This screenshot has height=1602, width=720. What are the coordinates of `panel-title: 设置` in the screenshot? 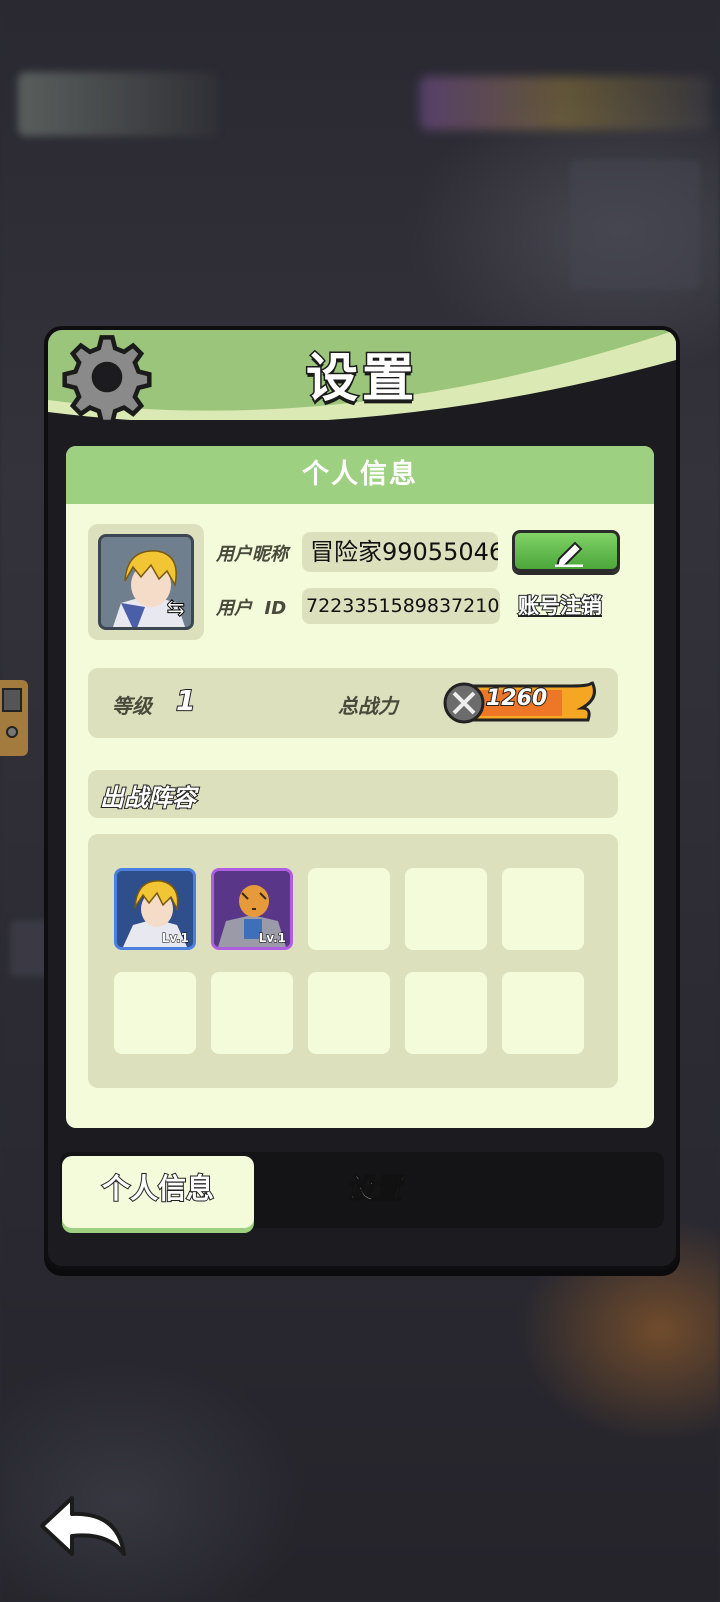 It's located at (361, 379).